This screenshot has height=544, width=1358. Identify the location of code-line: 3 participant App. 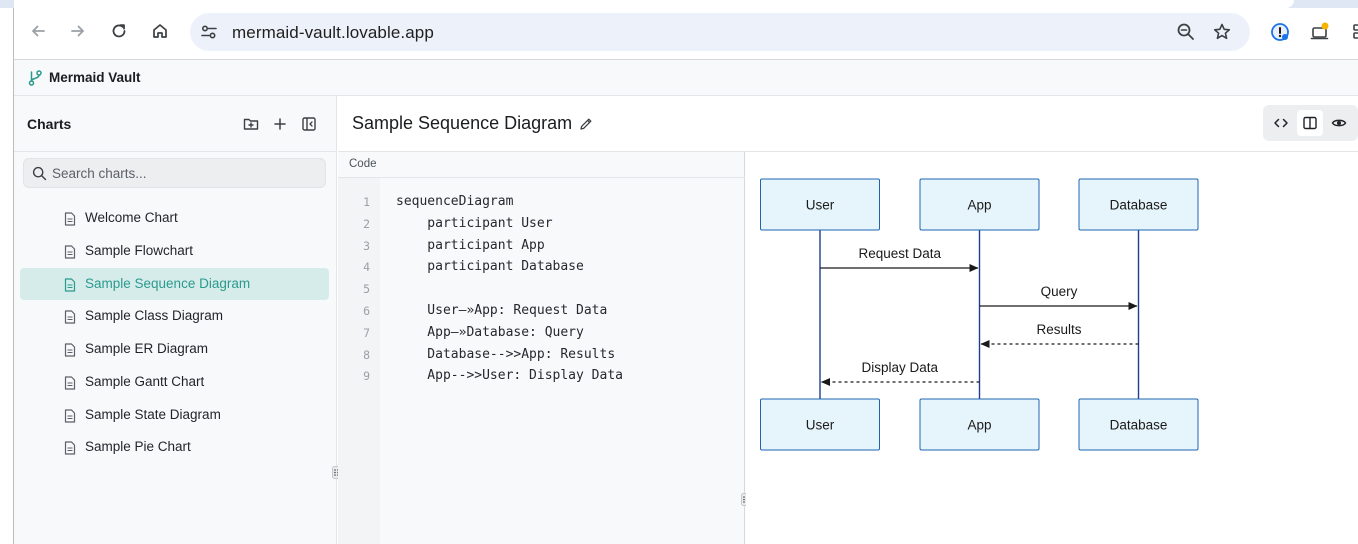
(541, 248).